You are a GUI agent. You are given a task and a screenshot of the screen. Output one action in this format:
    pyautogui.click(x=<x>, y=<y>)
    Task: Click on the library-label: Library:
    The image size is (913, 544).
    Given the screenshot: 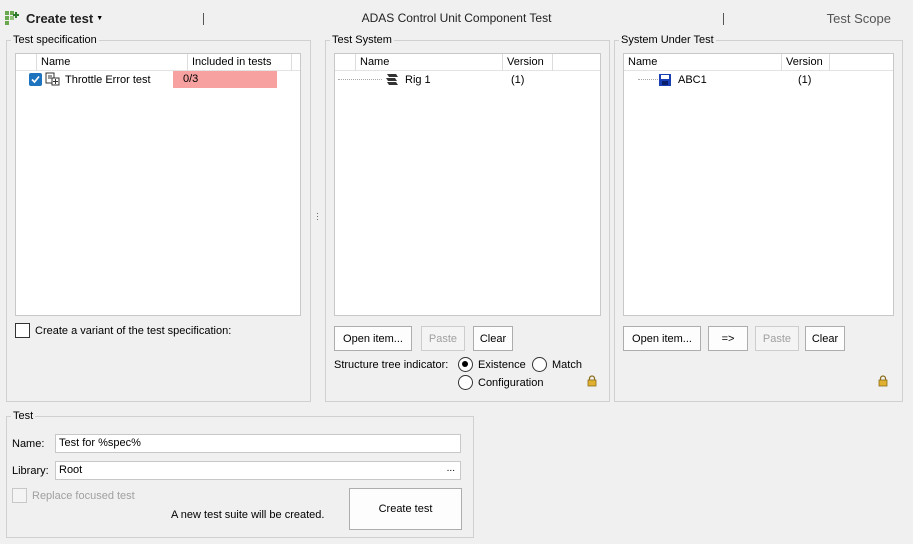 What is the action you would take?
    pyautogui.click(x=30, y=471)
    